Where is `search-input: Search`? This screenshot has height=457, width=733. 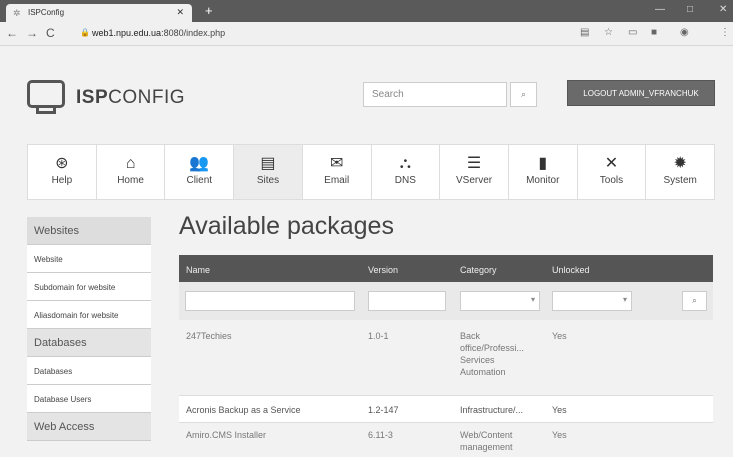
search-input: Search is located at coordinates (435, 94).